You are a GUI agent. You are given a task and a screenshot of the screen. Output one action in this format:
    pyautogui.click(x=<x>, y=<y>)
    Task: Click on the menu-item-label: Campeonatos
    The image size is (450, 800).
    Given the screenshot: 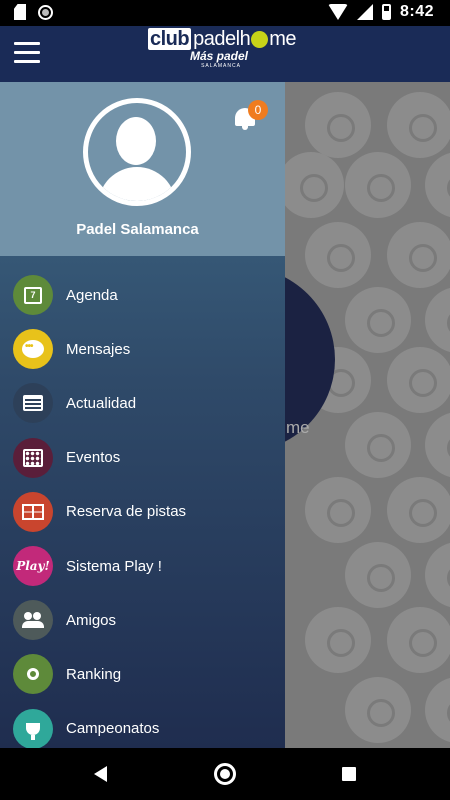 What is the action you would take?
    pyautogui.click(x=113, y=729)
    